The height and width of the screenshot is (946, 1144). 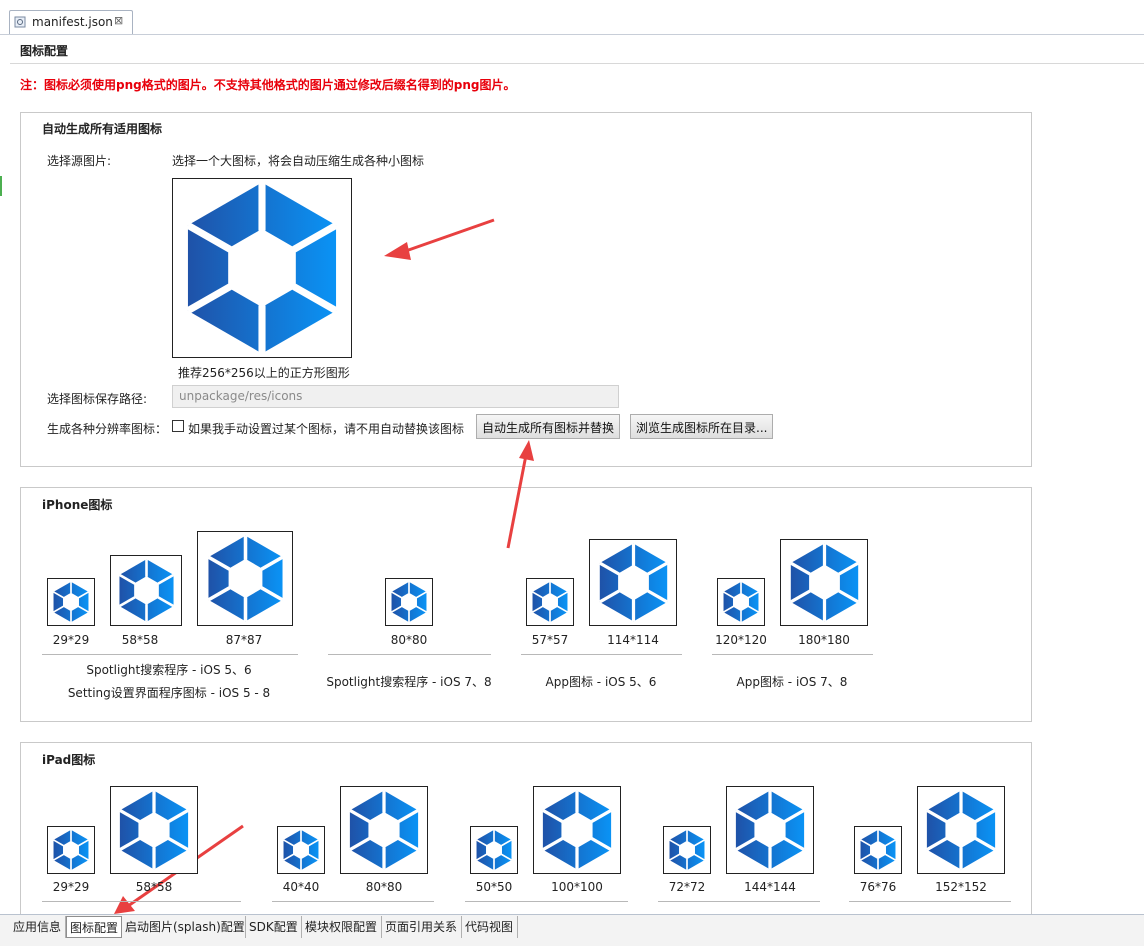 What do you see at coordinates (77, 505) in the screenshot?
I see `iphone-section-title: iPhone图标` at bounding box center [77, 505].